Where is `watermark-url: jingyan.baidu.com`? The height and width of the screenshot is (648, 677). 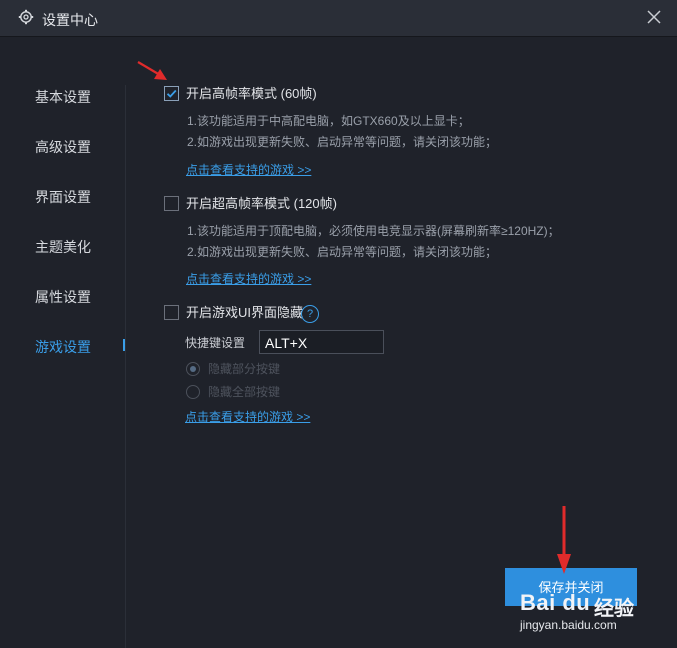
watermark-url: jingyan.baidu.com is located at coordinates (568, 625).